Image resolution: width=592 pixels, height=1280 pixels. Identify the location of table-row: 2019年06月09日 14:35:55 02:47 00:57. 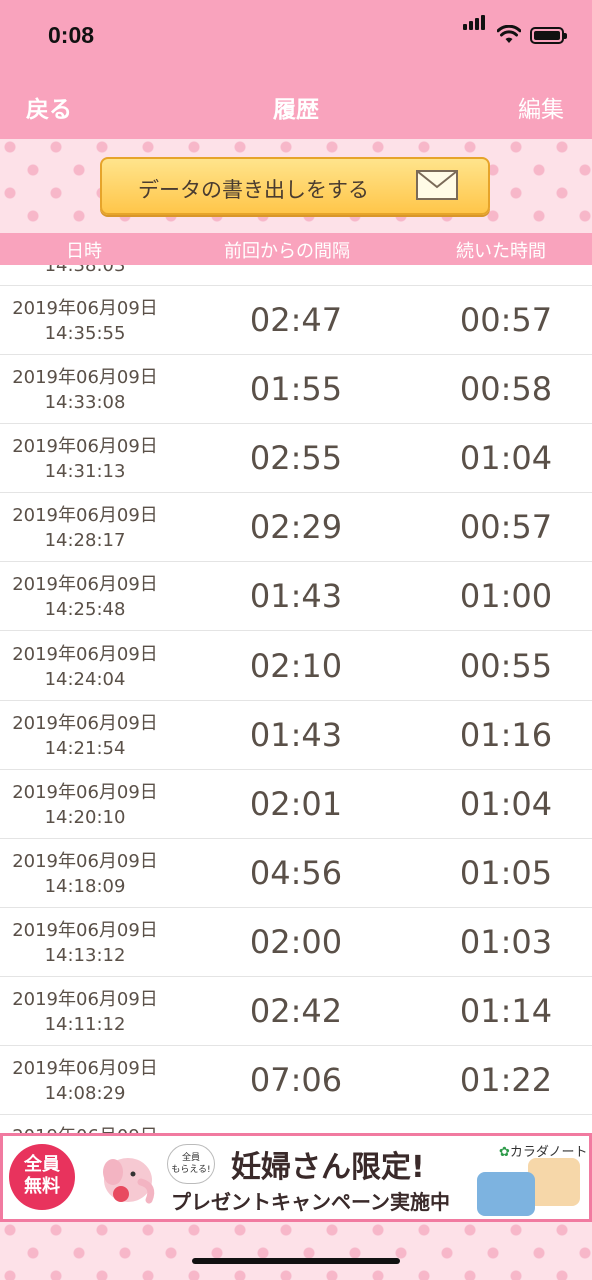
(296, 320).